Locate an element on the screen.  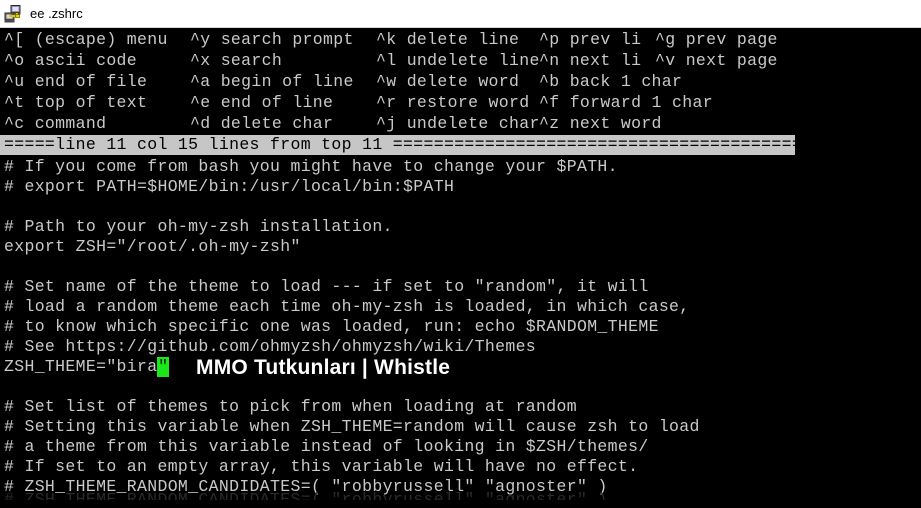
help-entry: ^p prev li is located at coordinates (590, 40).